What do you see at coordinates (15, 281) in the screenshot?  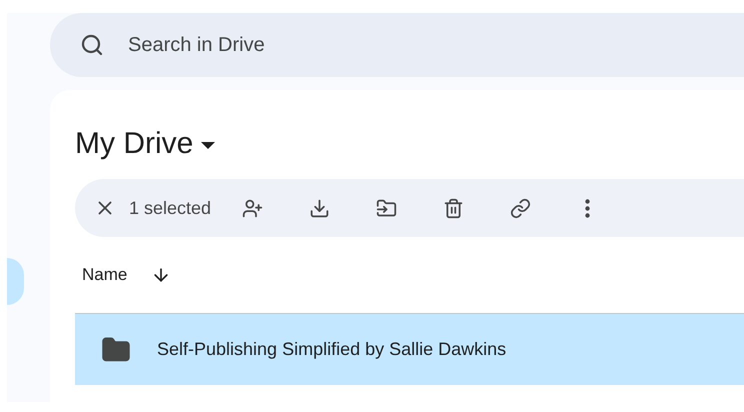 I see `left-rail-indicator` at bounding box center [15, 281].